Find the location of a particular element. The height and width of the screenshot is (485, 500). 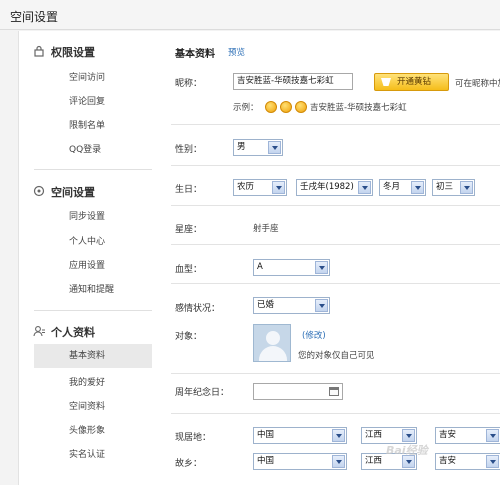

sidebar-item-qq-login: QQ登录 is located at coordinates (85, 148).